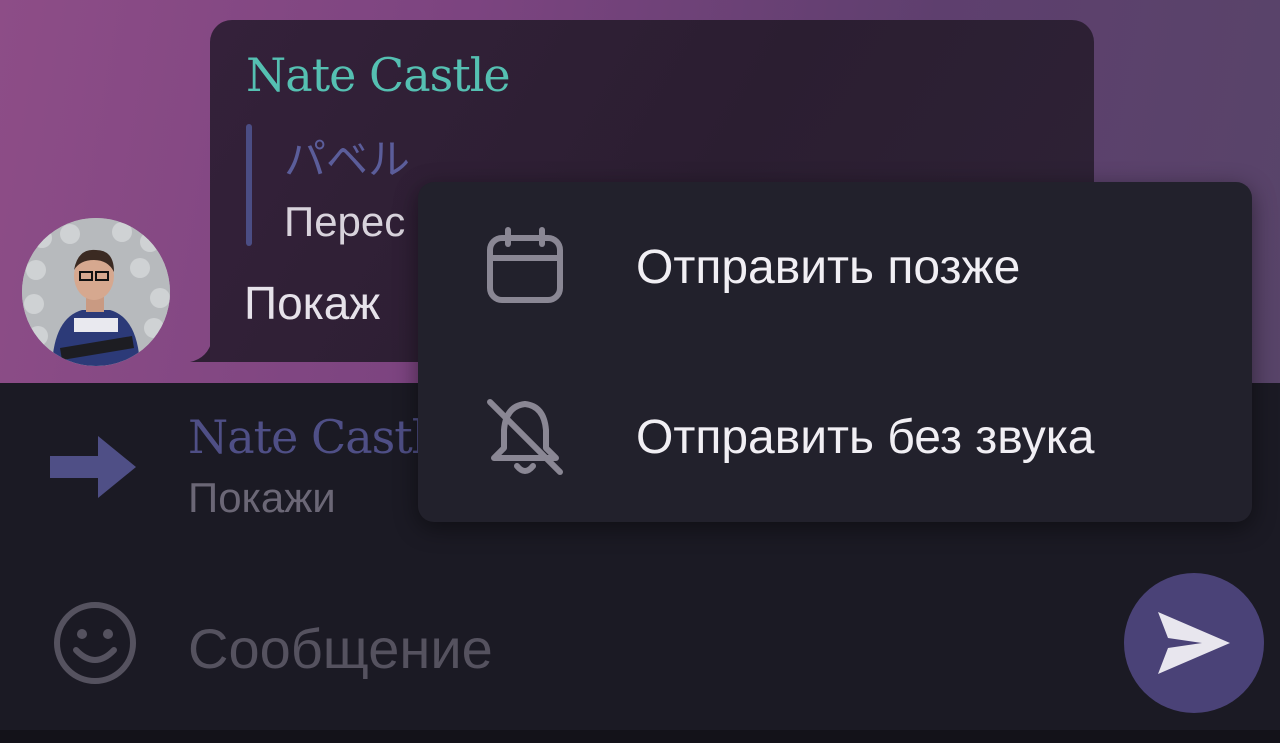 Image resolution: width=1280 pixels, height=743 pixels. I want to click on menu-item-send-silent: Отправить без звука, so click(835, 437).